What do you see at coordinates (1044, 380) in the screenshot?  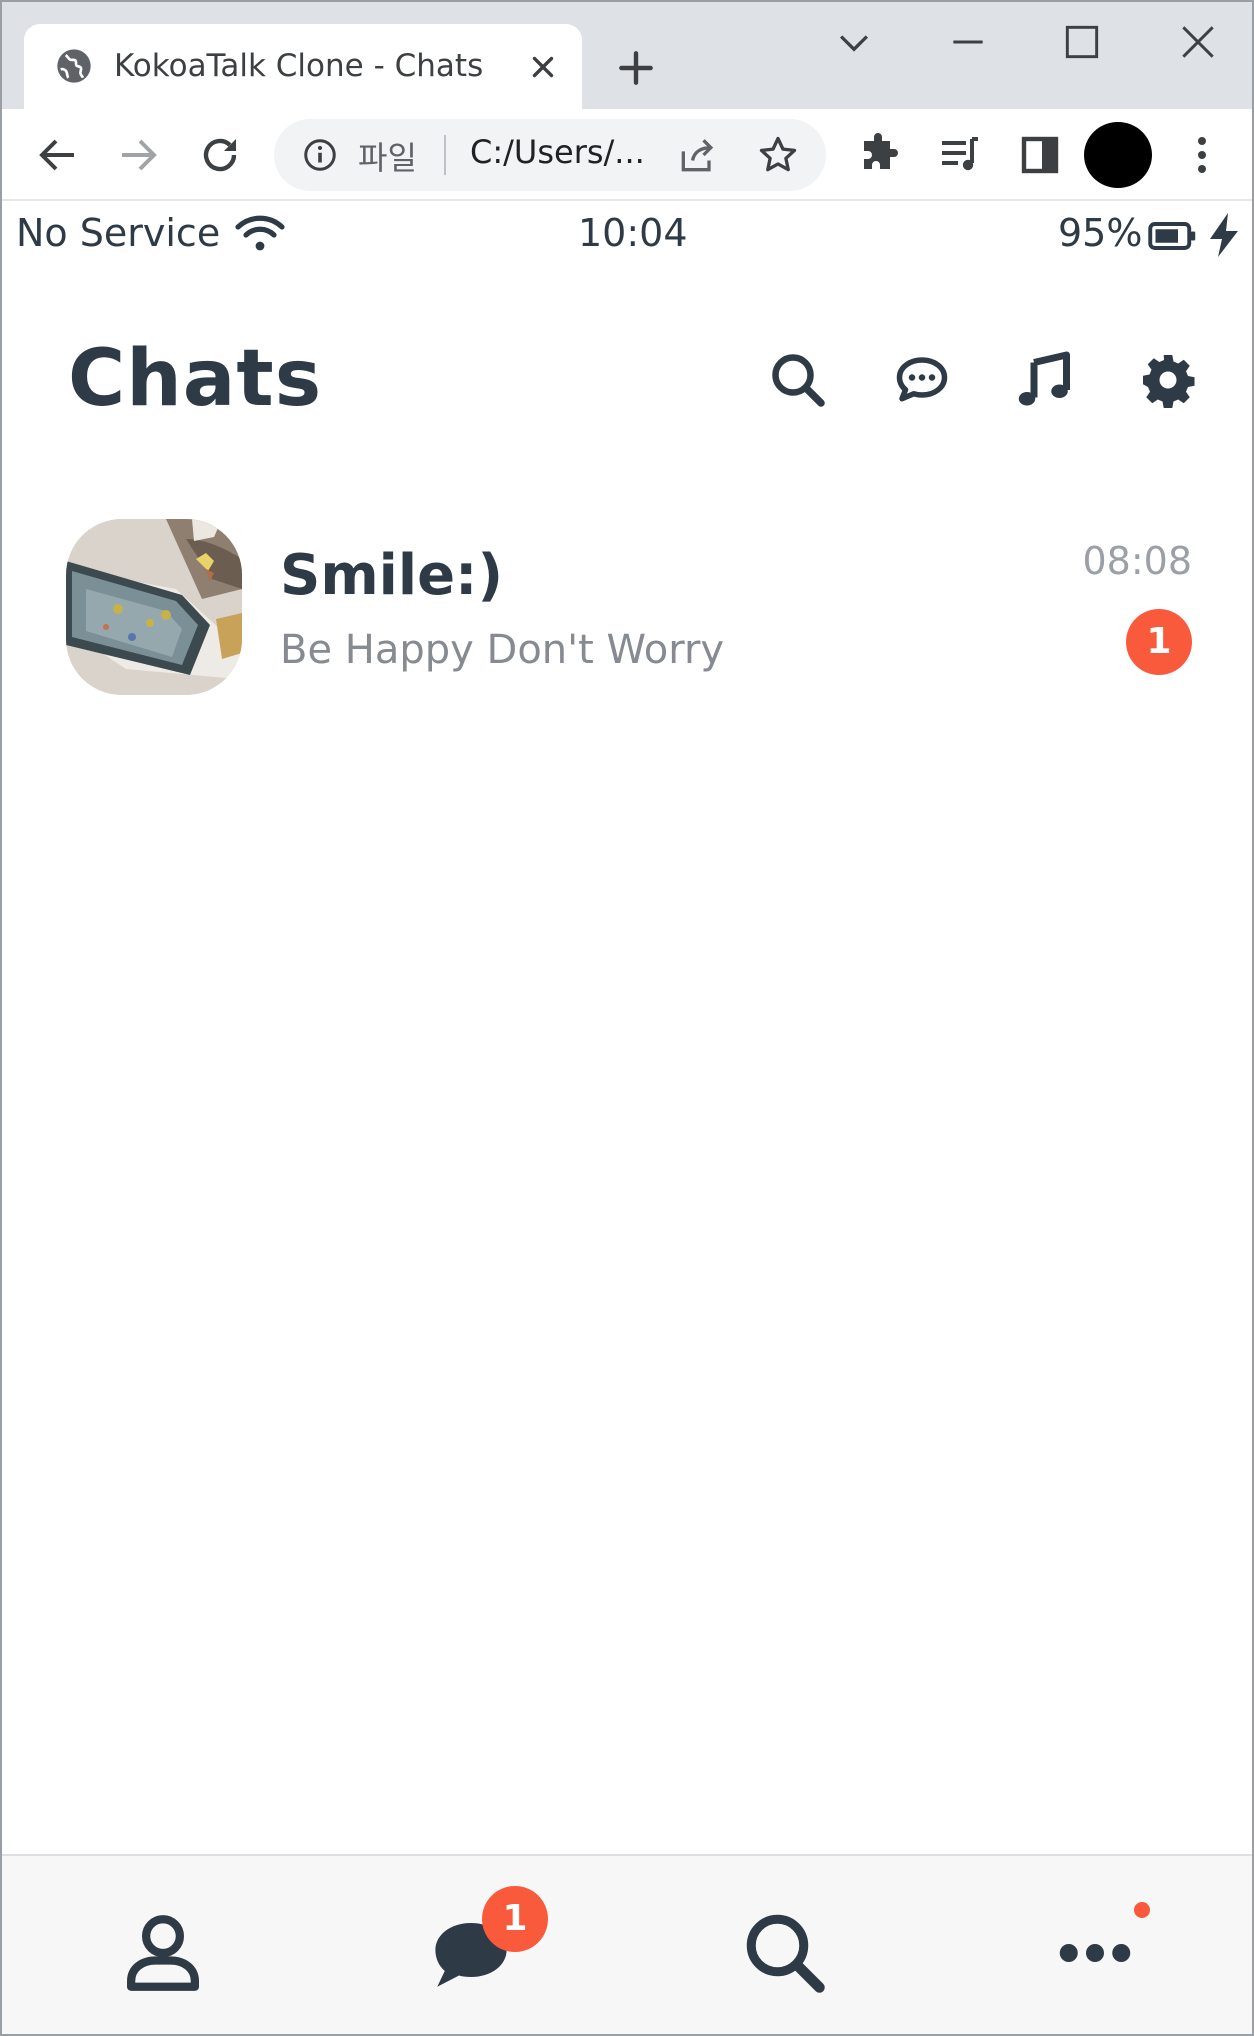 I see `music-note-icon` at bounding box center [1044, 380].